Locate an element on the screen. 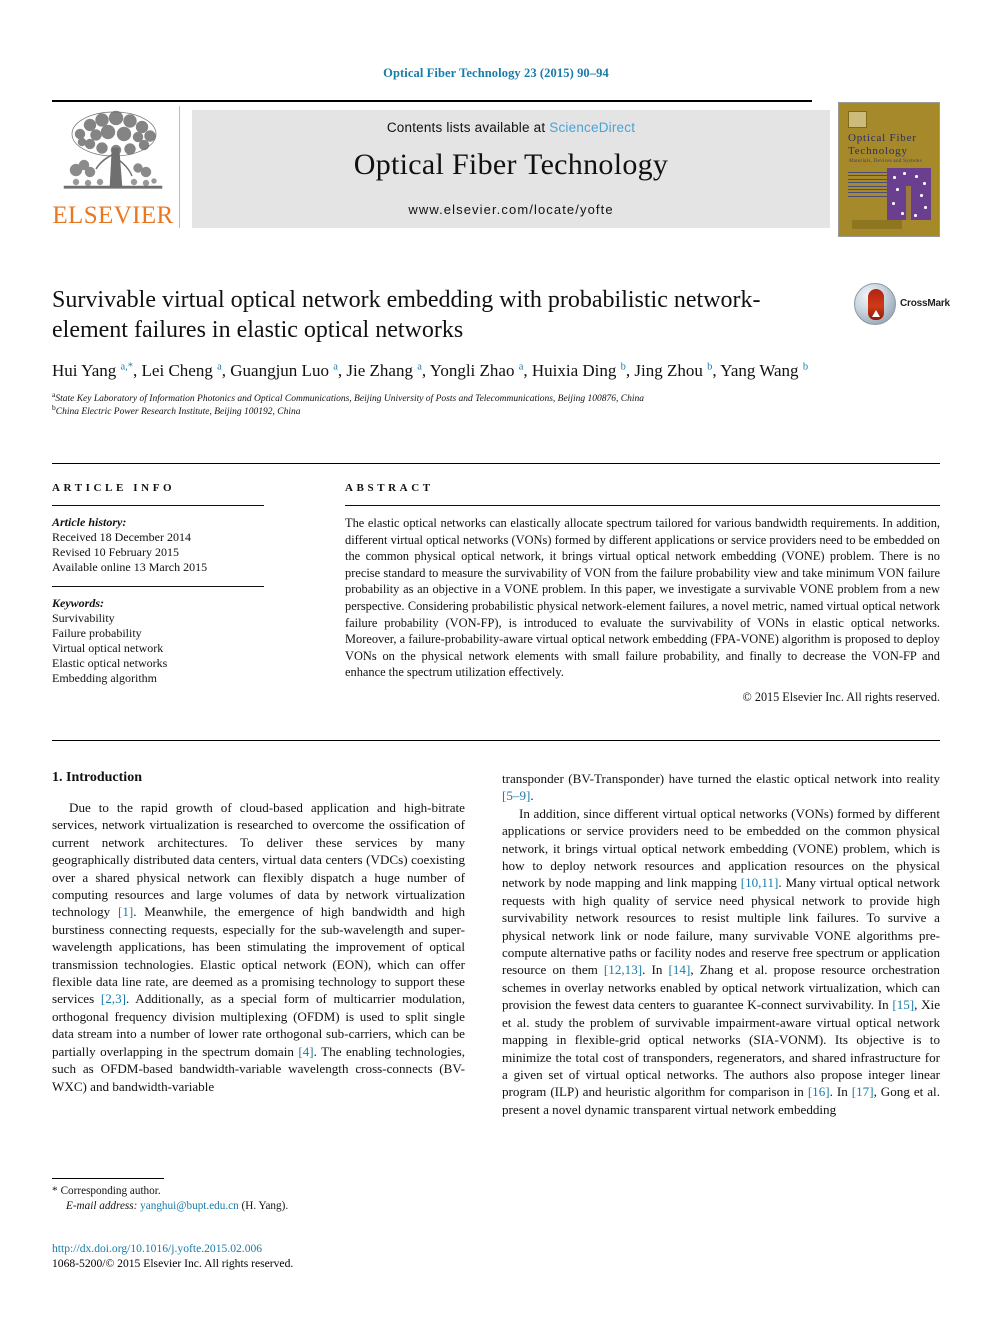 This screenshot has height=1323, width=992. cover-toc-lines is located at coordinates (868, 185).